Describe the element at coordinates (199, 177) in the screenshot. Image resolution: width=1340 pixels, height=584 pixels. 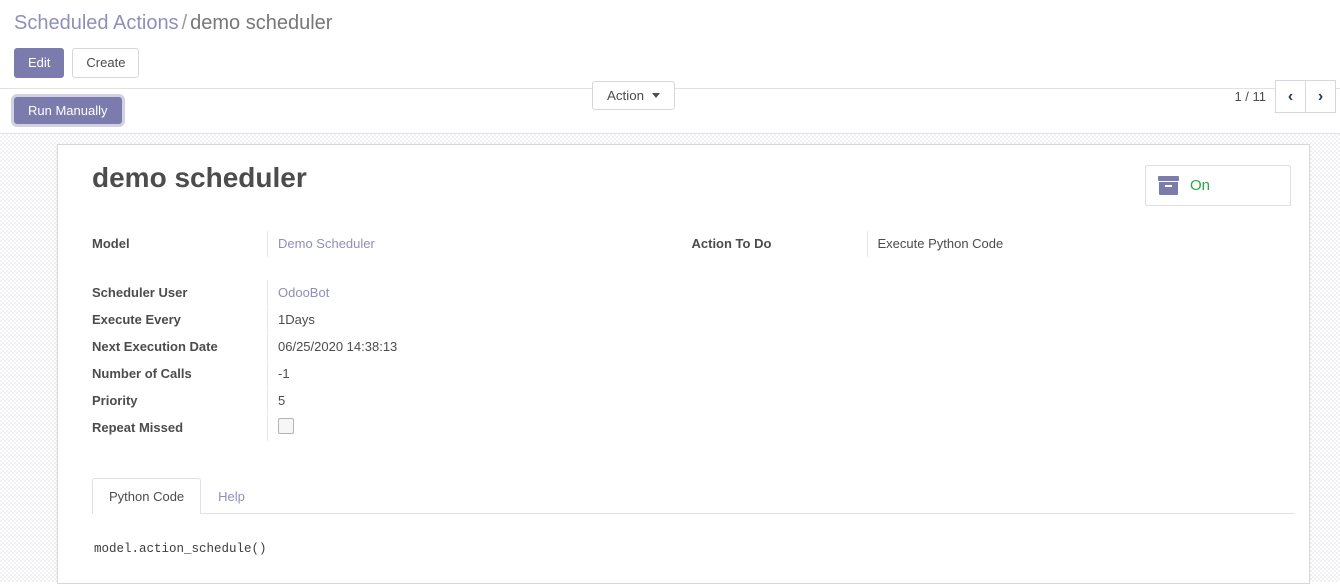
I see `page-title: demo scheduler` at that location.